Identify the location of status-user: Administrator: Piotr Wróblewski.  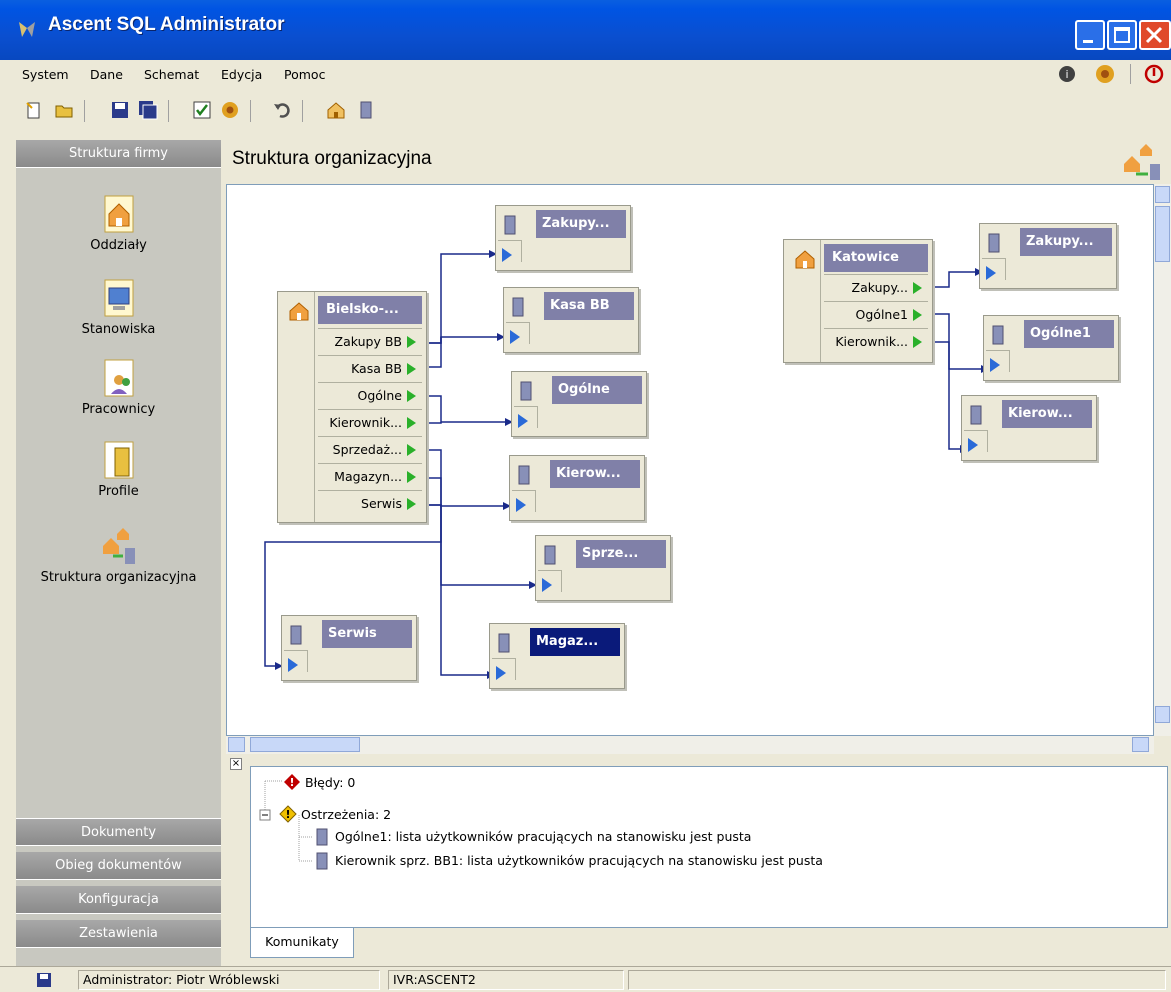
(229, 980).